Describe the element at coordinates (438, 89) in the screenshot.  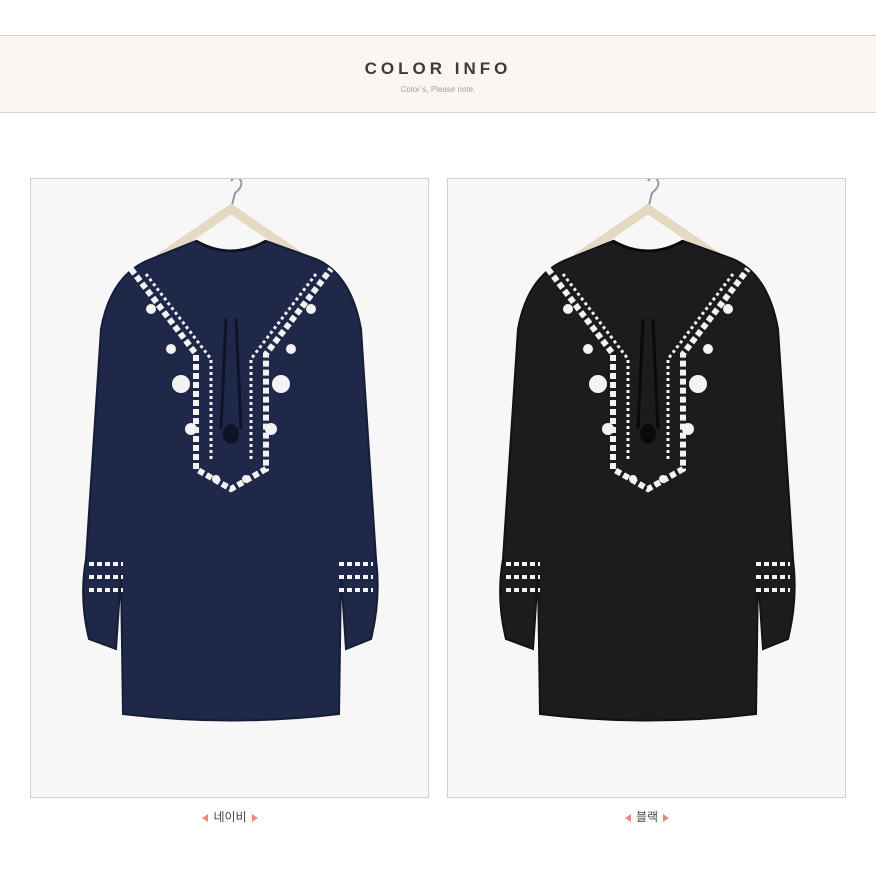
I see `banner-subtitle: Color`s, Please note.` at that location.